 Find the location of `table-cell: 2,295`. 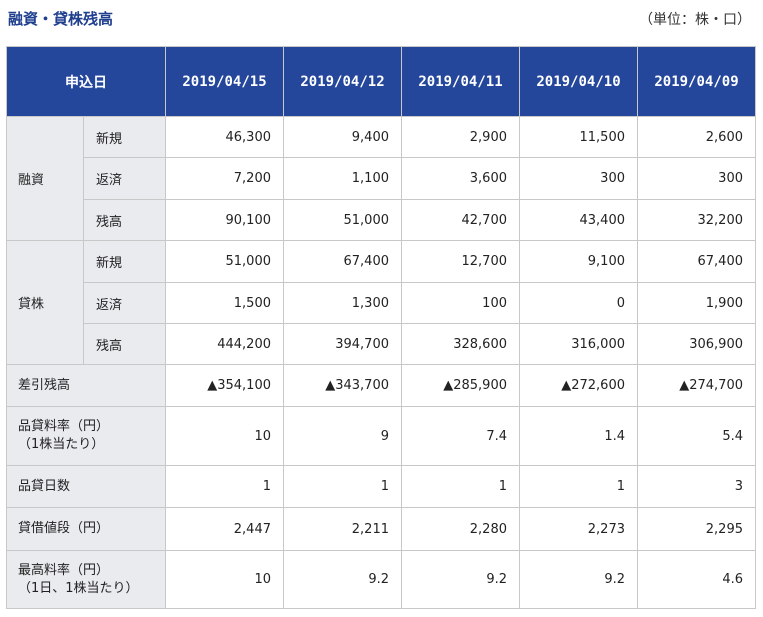

table-cell: 2,295 is located at coordinates (696, 529).